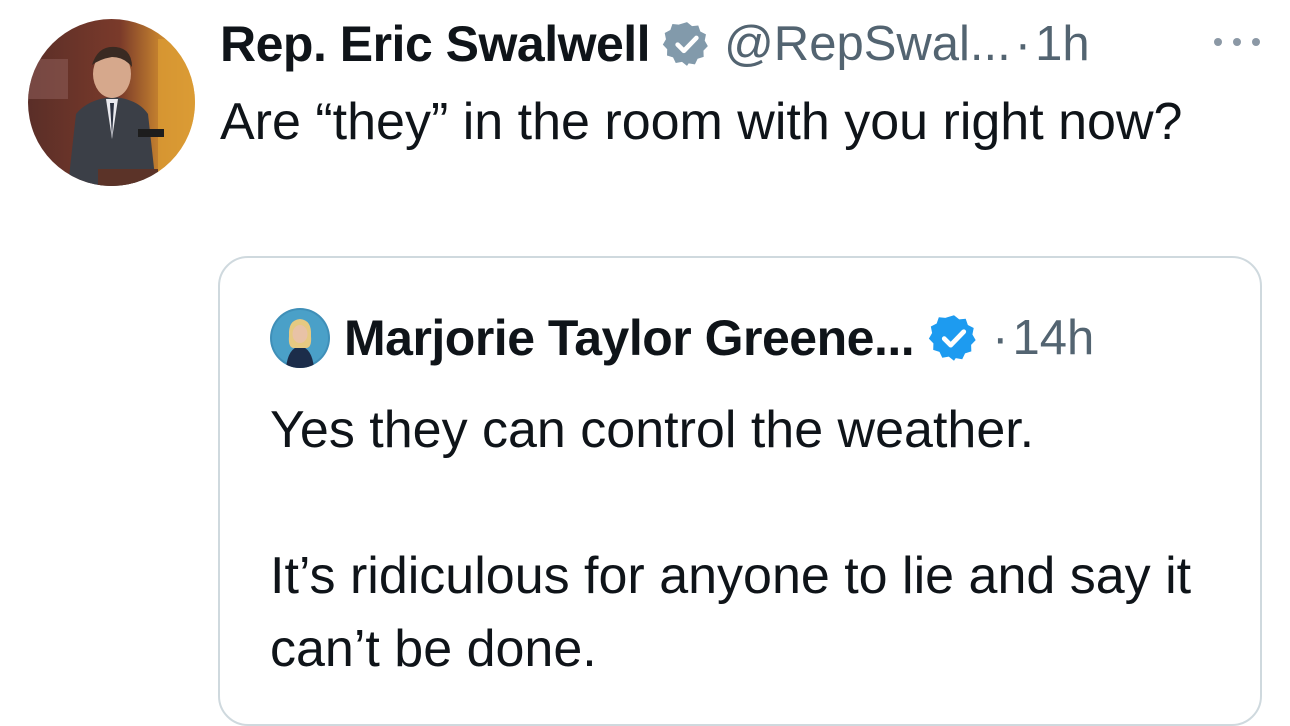  I want to click on quoted-tweet-timestamp: 14h, so click(1053, 338).